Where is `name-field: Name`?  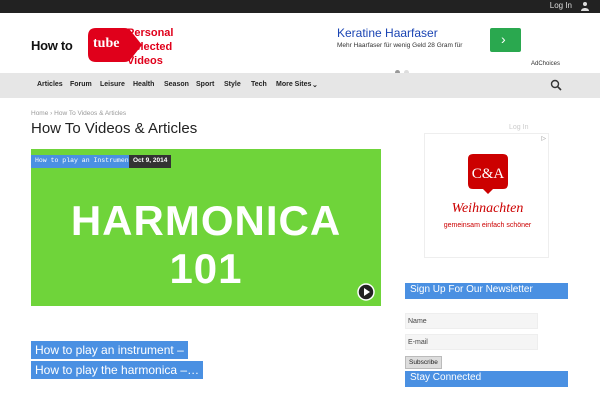
name-field: Name is located at coordinates (471, 321).